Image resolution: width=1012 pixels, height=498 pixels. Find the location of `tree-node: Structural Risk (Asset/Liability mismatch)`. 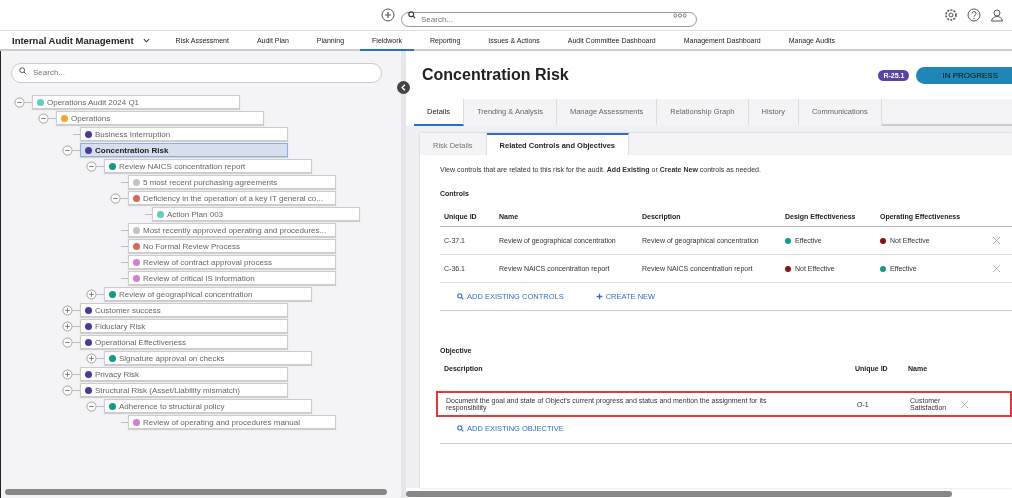

tree-node: Structural Risk (Asset/Liability mismatch) is located at coordinates (184, 390).